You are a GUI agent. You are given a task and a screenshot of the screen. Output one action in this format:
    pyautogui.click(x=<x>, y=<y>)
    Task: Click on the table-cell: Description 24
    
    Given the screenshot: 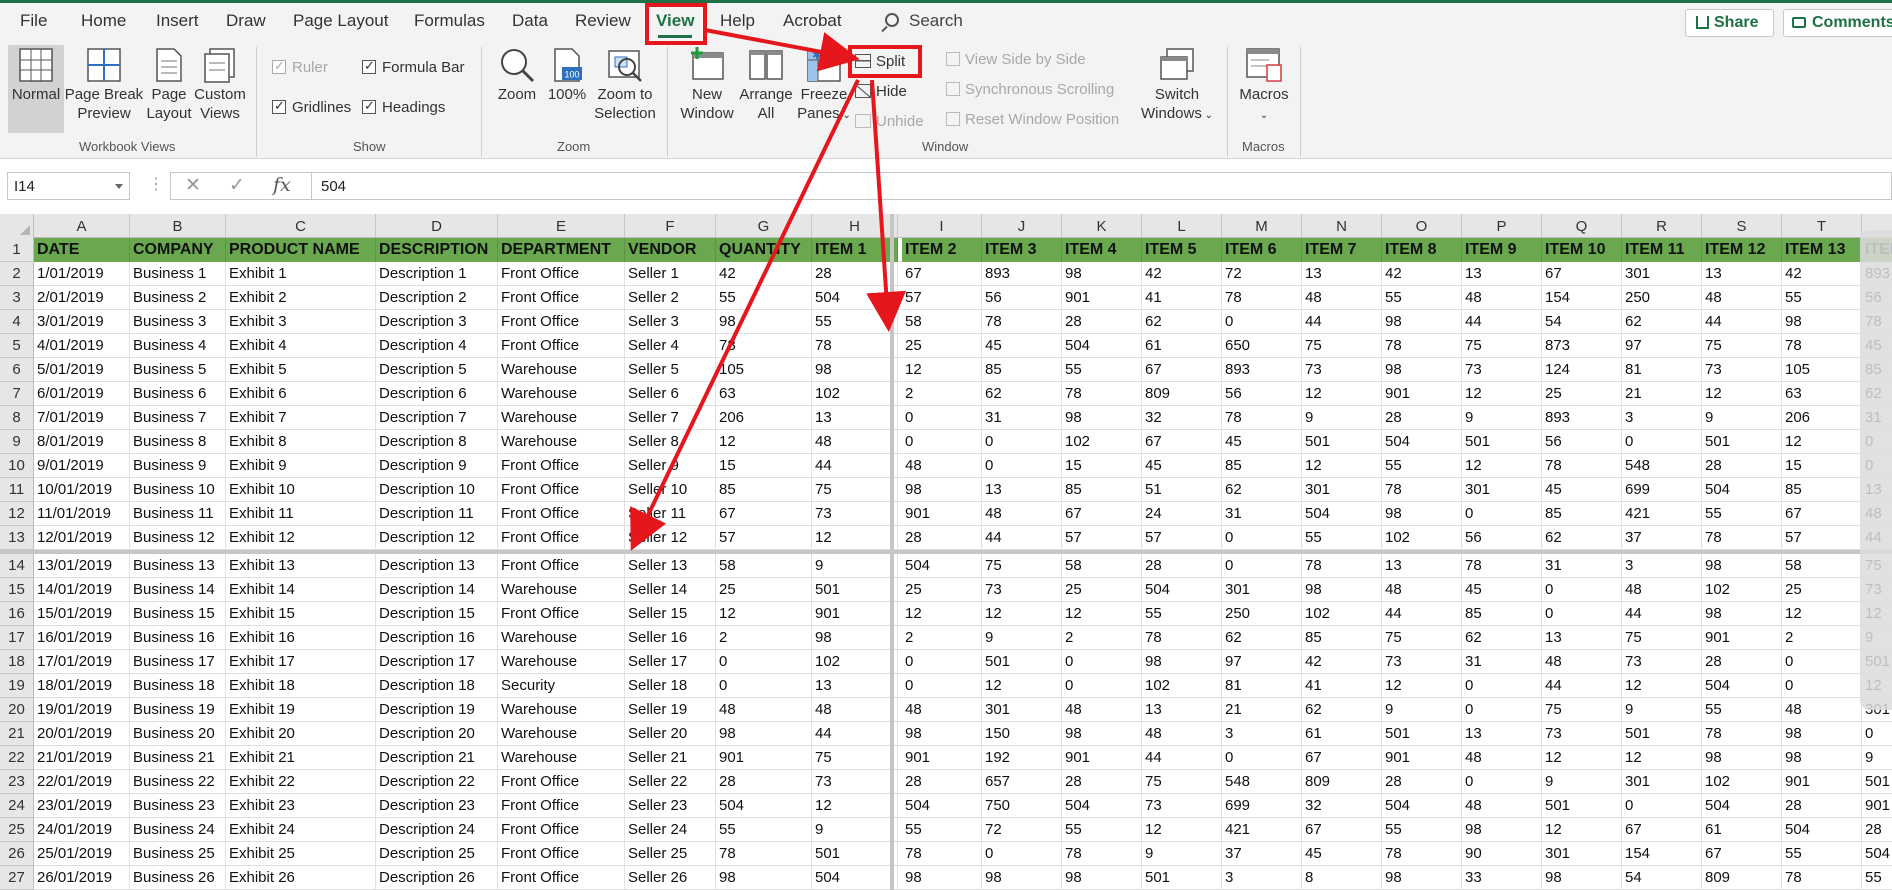 What is the action you would take?
    pyautogui.click(x=437, y=830)
    